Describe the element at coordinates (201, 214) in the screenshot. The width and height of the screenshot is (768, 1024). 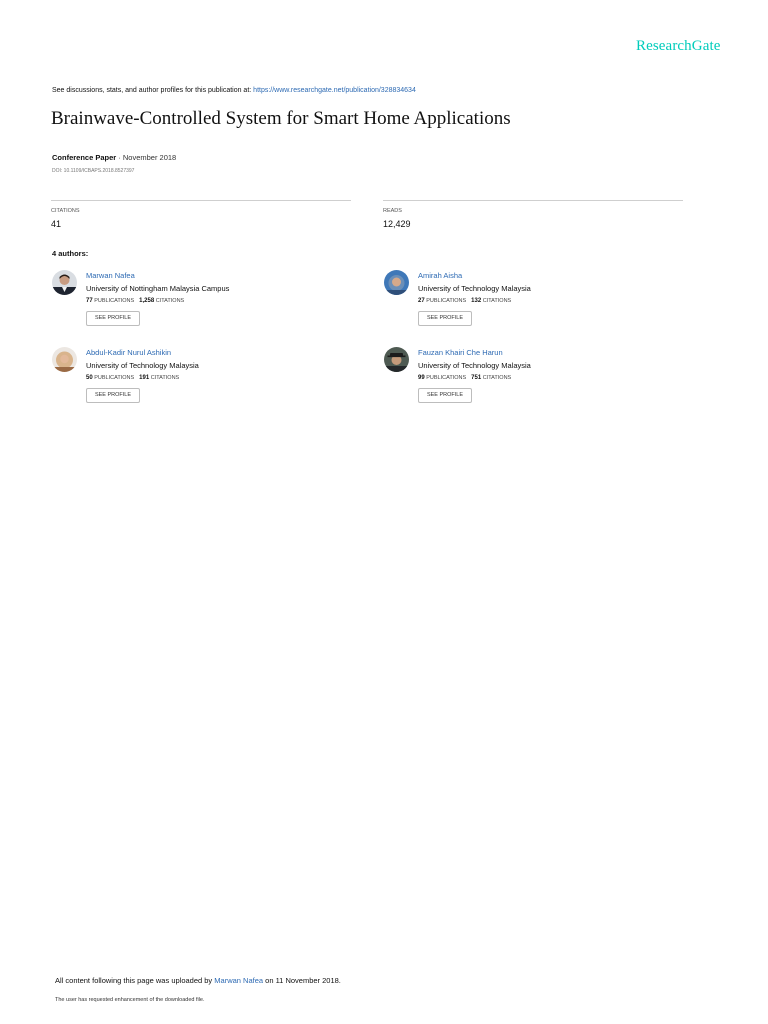
I see `citations-stat: CITATIONS 41` at that location.